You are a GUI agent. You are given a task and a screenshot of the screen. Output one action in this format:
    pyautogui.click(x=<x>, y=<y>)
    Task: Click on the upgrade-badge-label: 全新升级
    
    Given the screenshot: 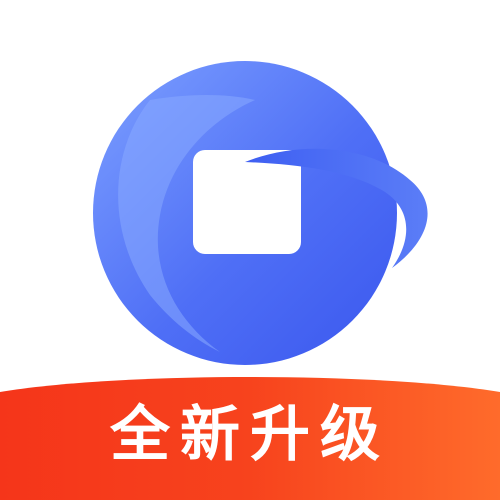 What is the action you would take?
    pyautogui.click(x=250, y=435)
    